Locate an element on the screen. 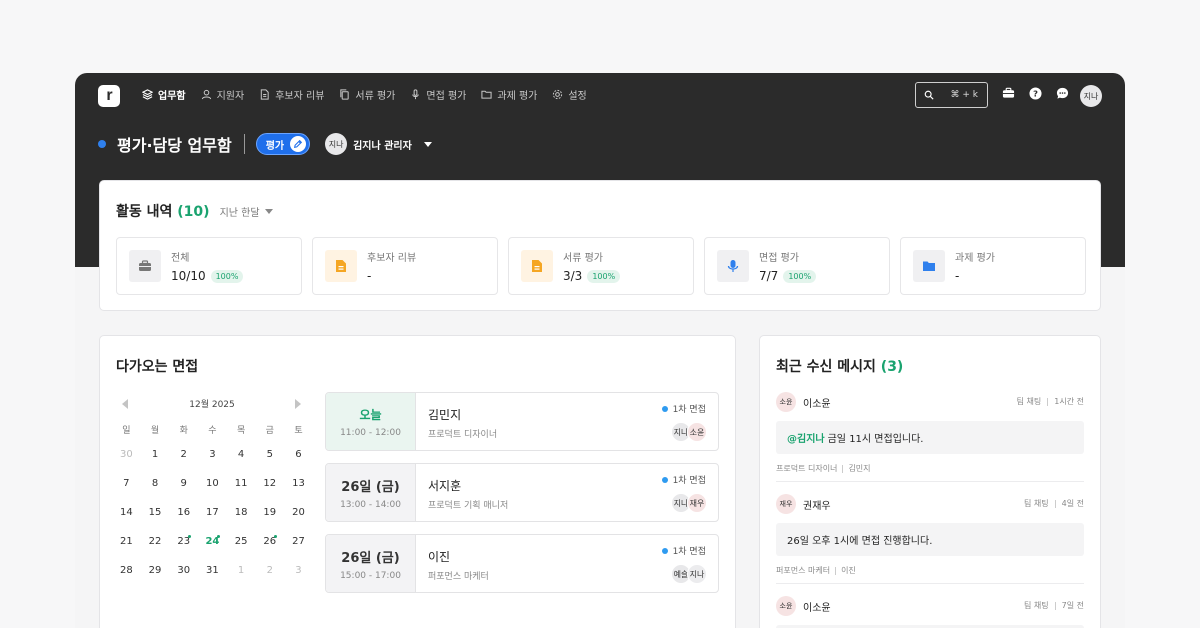 This screenshot has width=1200, height=628. nav-item-settings: 설정 is located at coordinates (569, 94).